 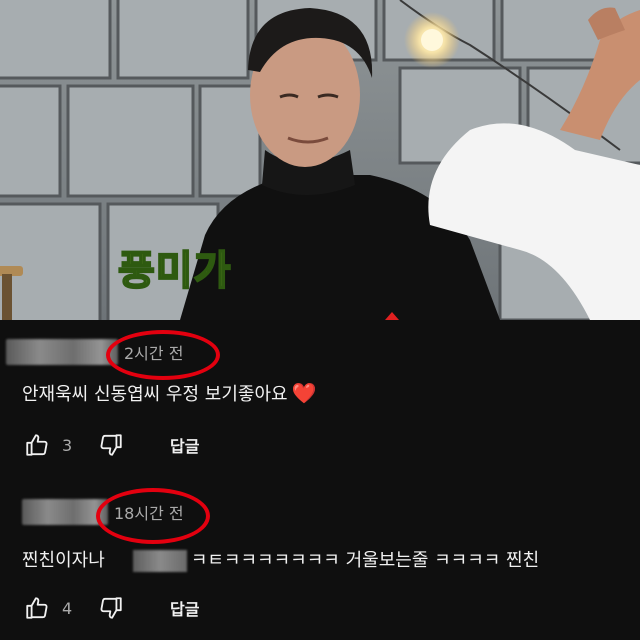 I want to click on comment-body: 안재욱씨 신동엽씨 우정 보기좋아요, so click(x=155, y=394).